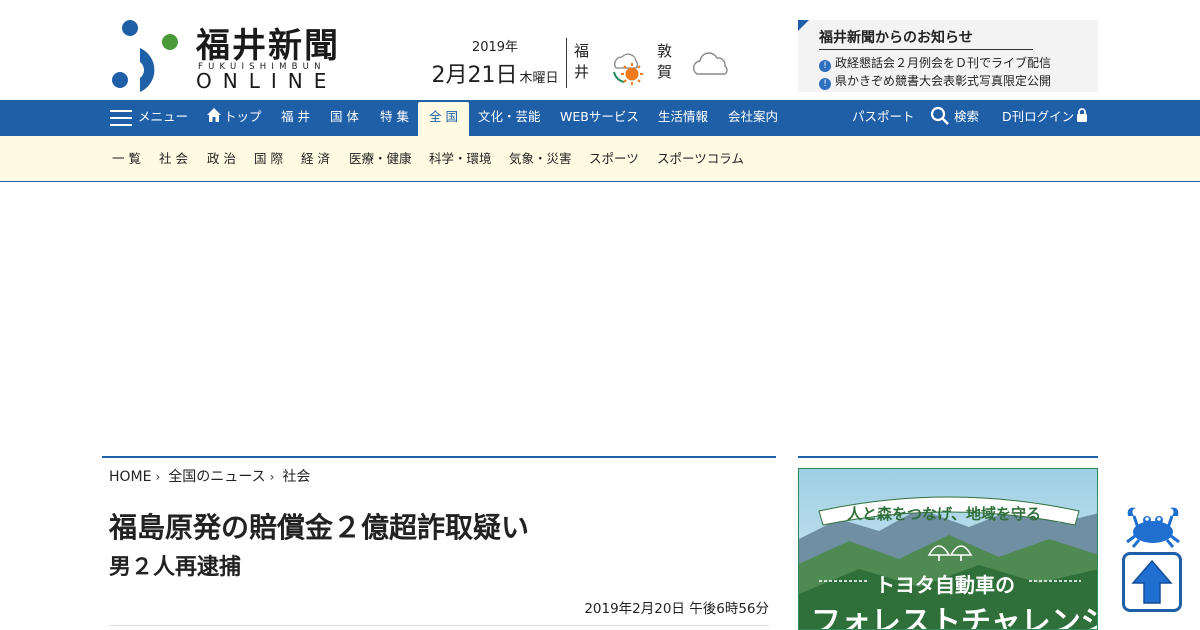 This screenshot has height=630, width=1200. What do you see at coordinates (296, 477) in the screenshot?
I see `breadcrumb-society: 社会` at bounding box center [296, 477].